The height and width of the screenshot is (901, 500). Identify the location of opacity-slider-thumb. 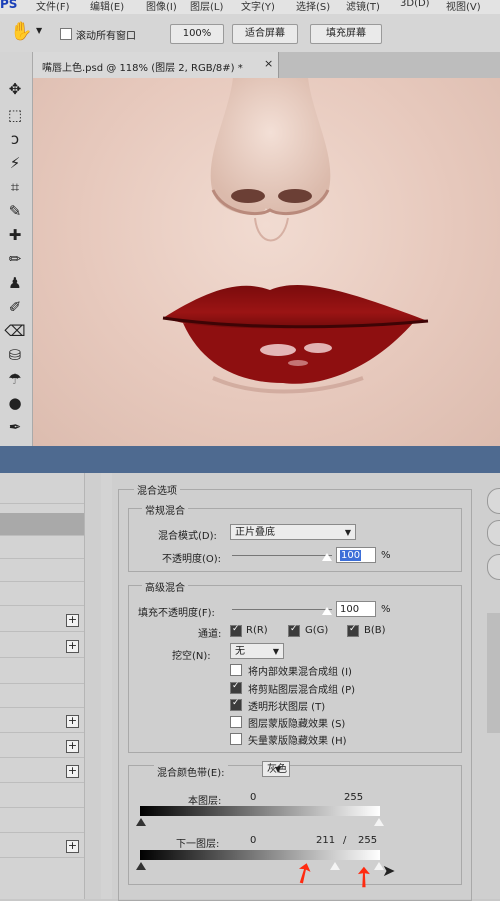
(327, 557).